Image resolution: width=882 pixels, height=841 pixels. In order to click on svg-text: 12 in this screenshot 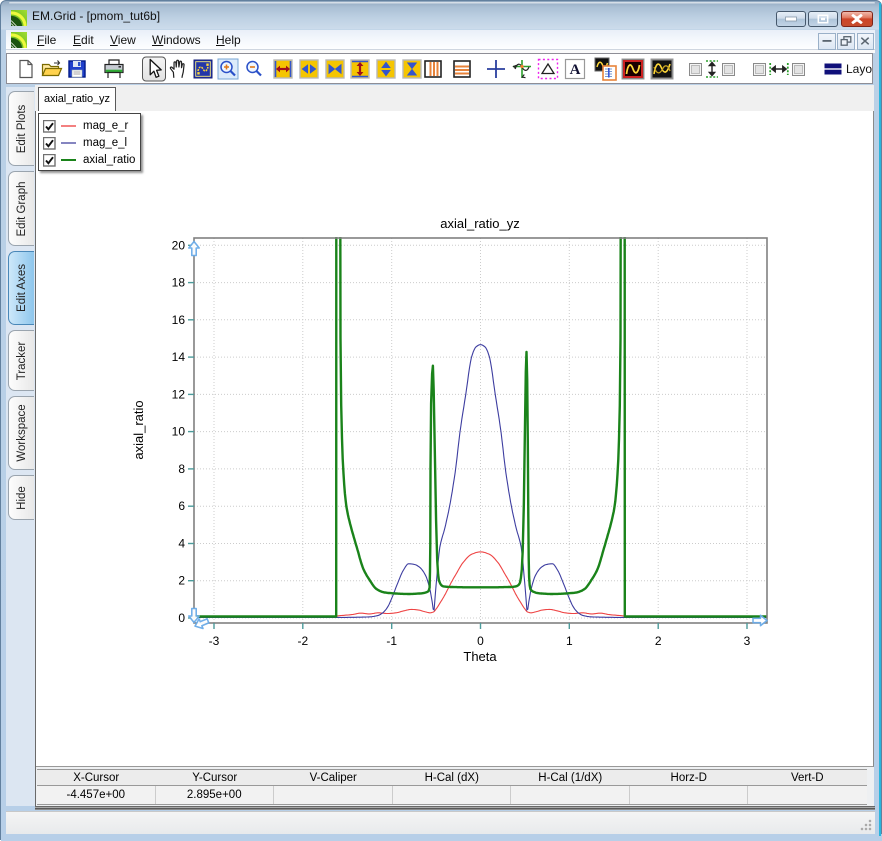, I will do `click(179, 394)`.